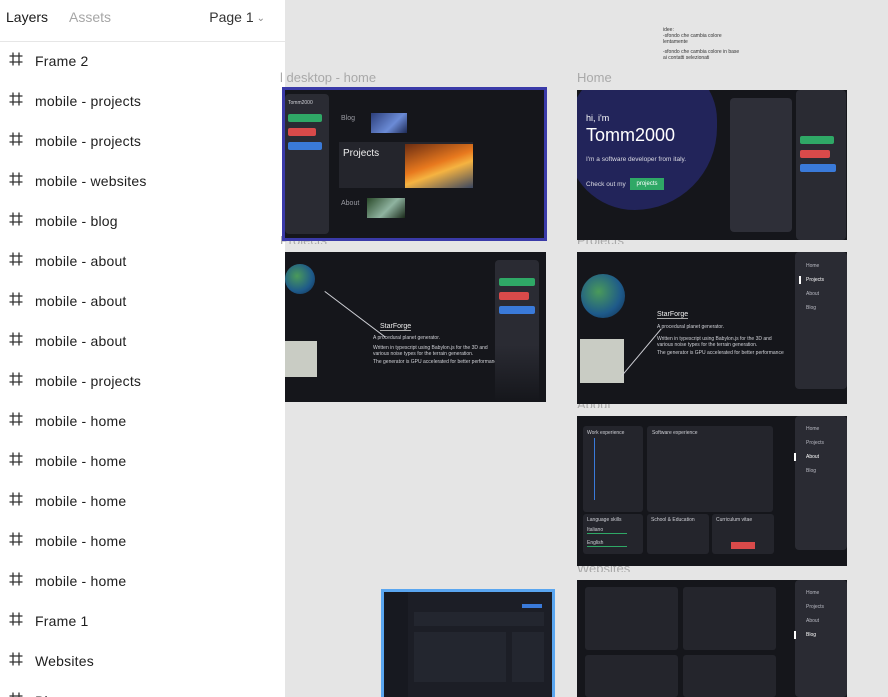  What do you see at coordinates (613, 469) in the screenshot?
I see `work-experience-card` at bounding box center [613, 469].